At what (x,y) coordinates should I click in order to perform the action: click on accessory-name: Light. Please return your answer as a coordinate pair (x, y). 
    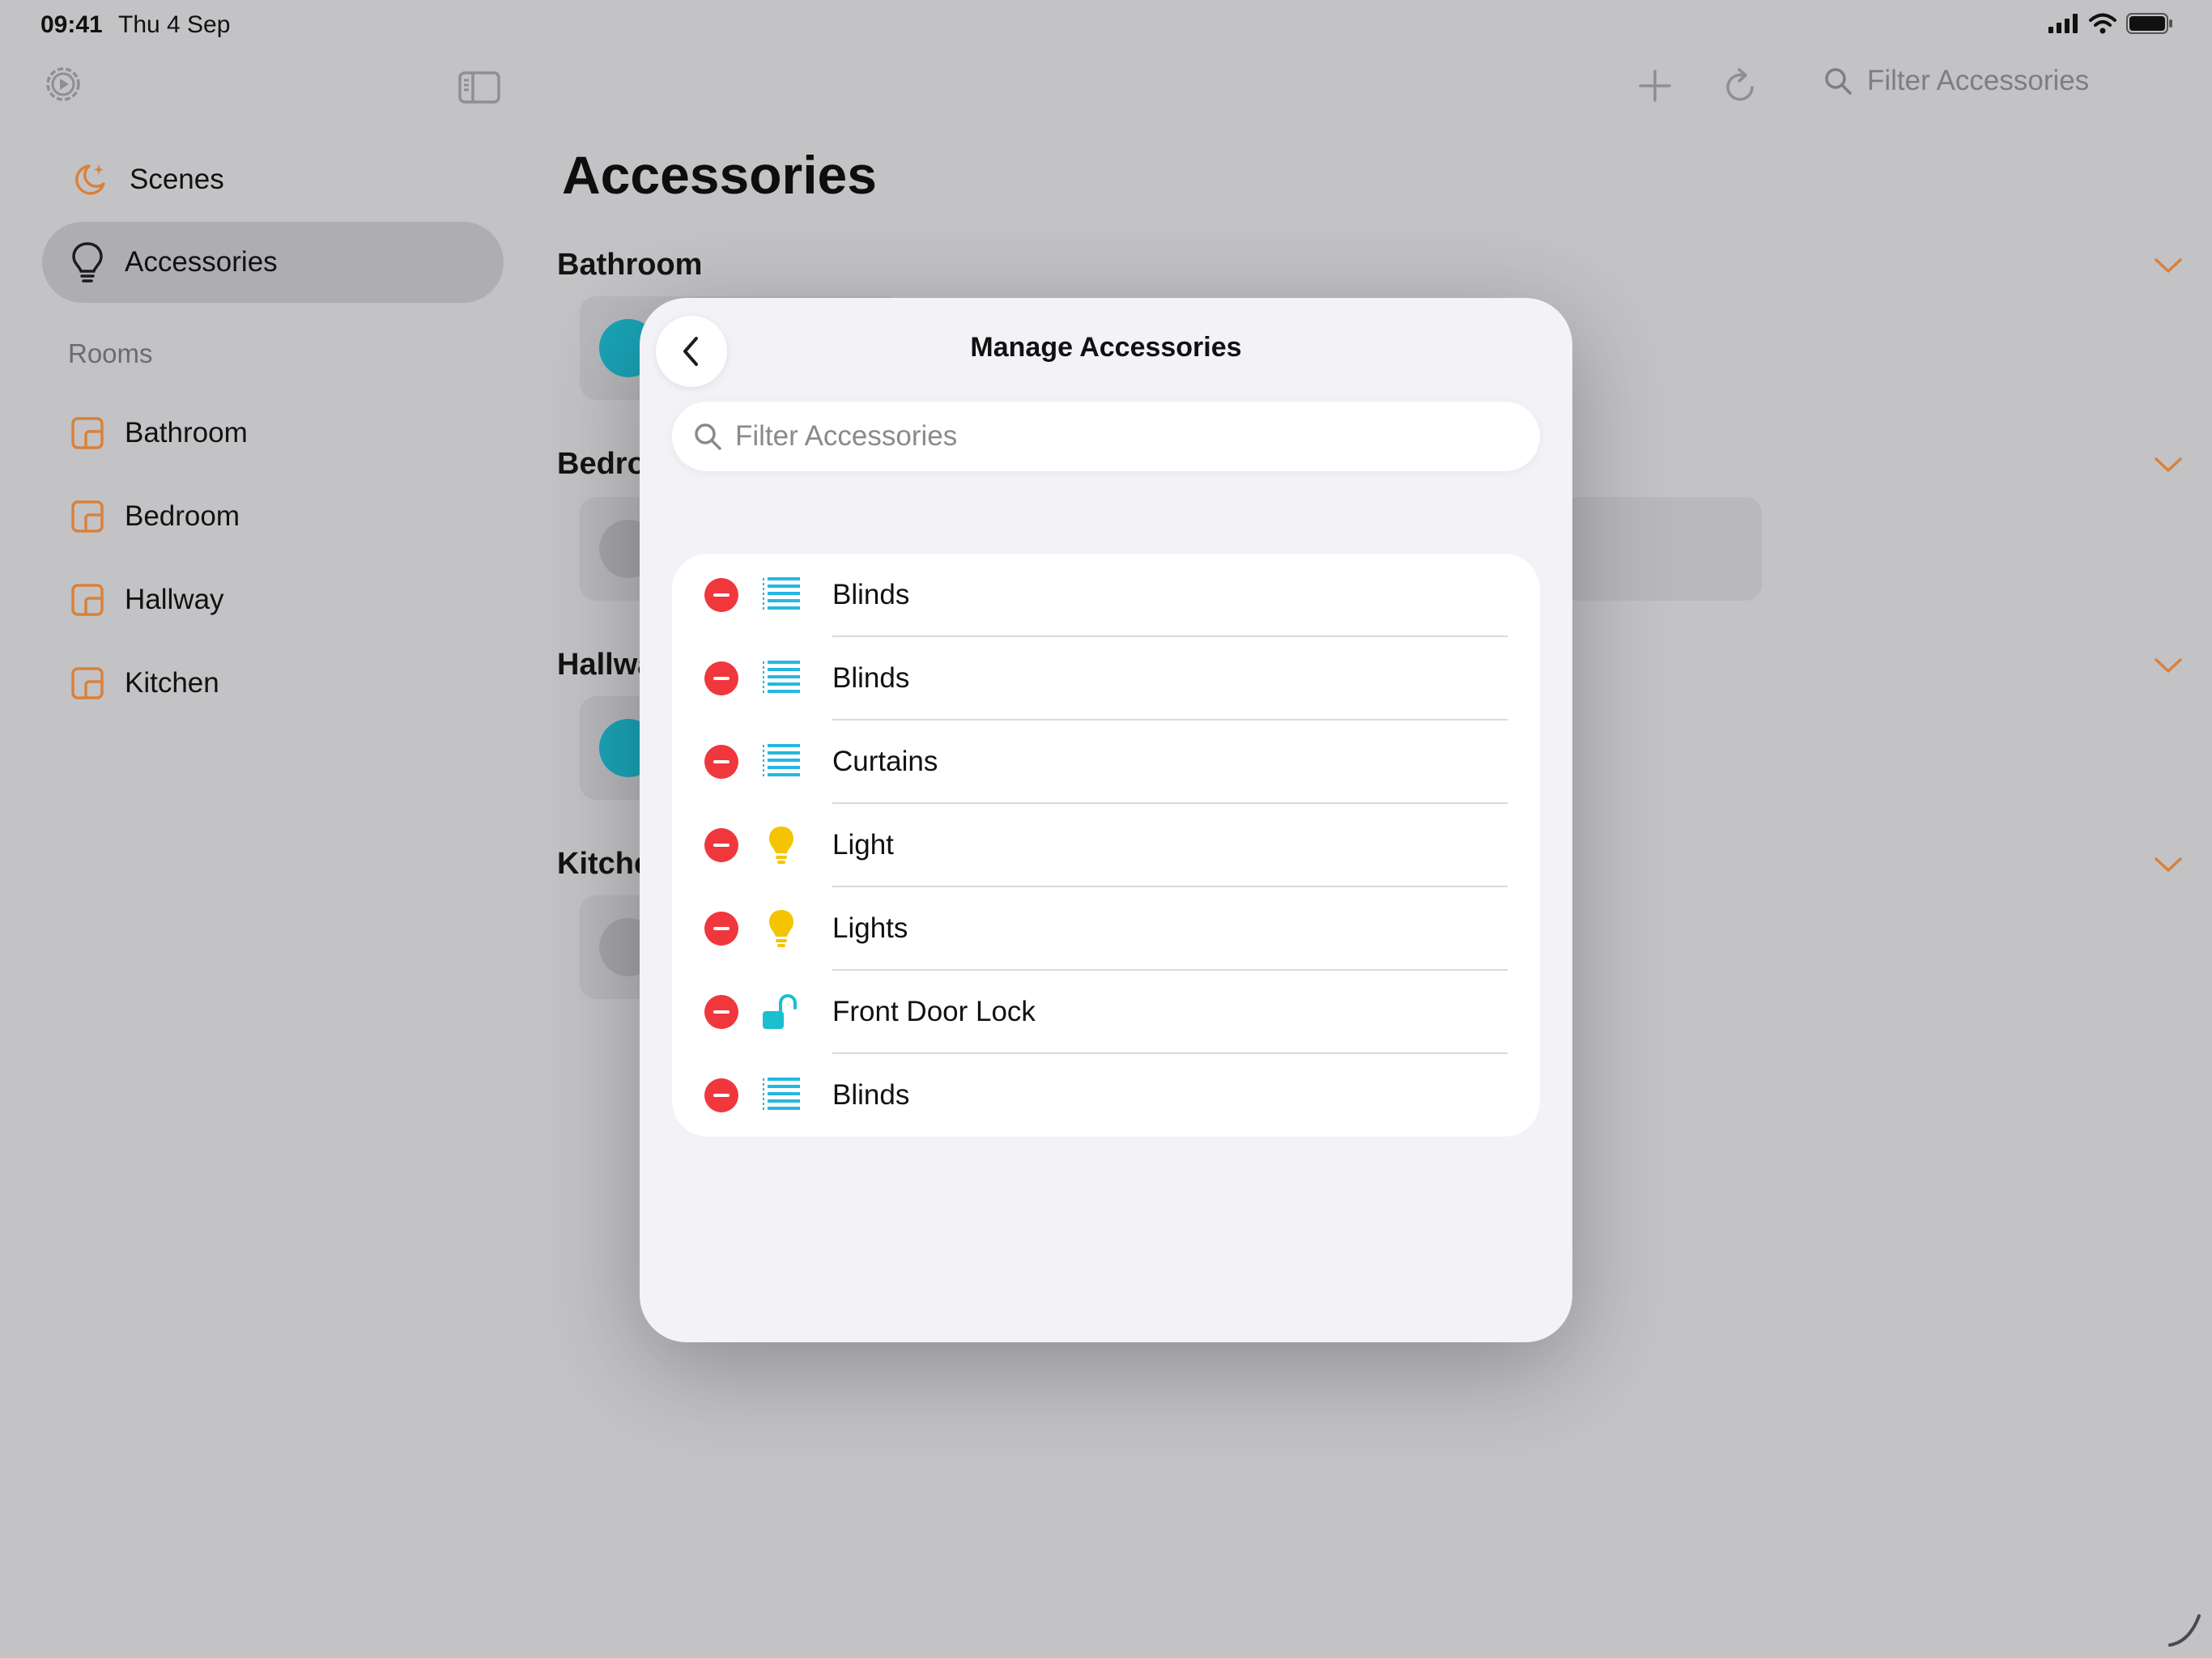
    Looking at the image, I should click on (863, 845).